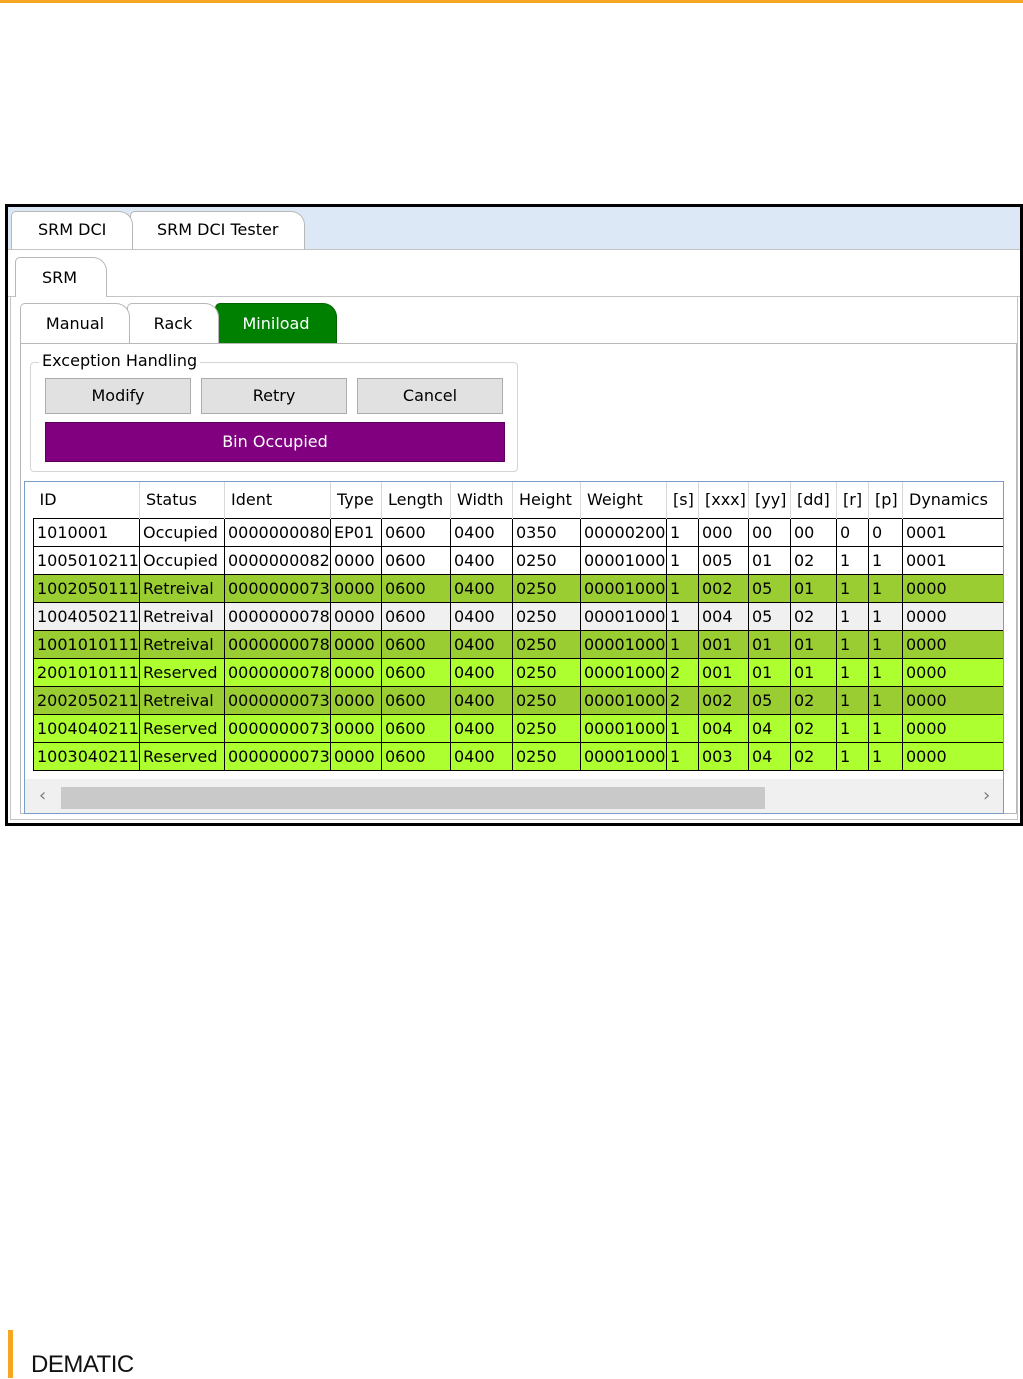 This screenshot has height=1379, width=1023. Describe the element at coordinates (813, 532) in the screenshot. I see `table-cell: 00` at that location.